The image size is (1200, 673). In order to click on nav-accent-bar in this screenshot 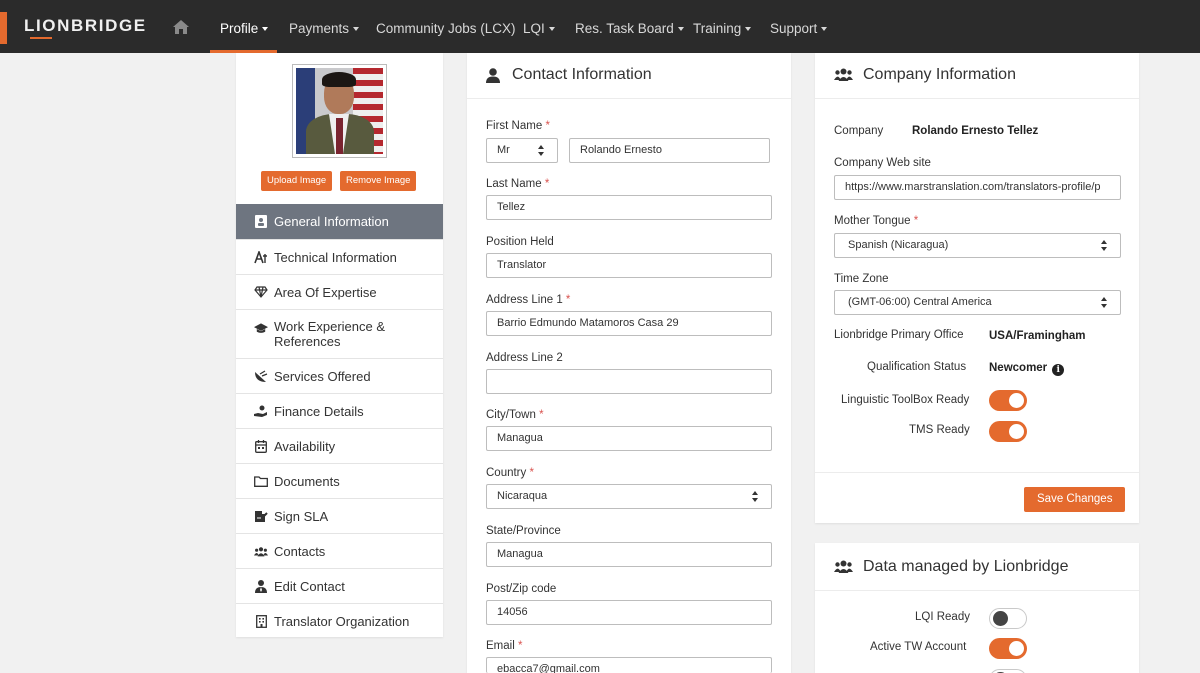, I will do `click(3, 28)`.